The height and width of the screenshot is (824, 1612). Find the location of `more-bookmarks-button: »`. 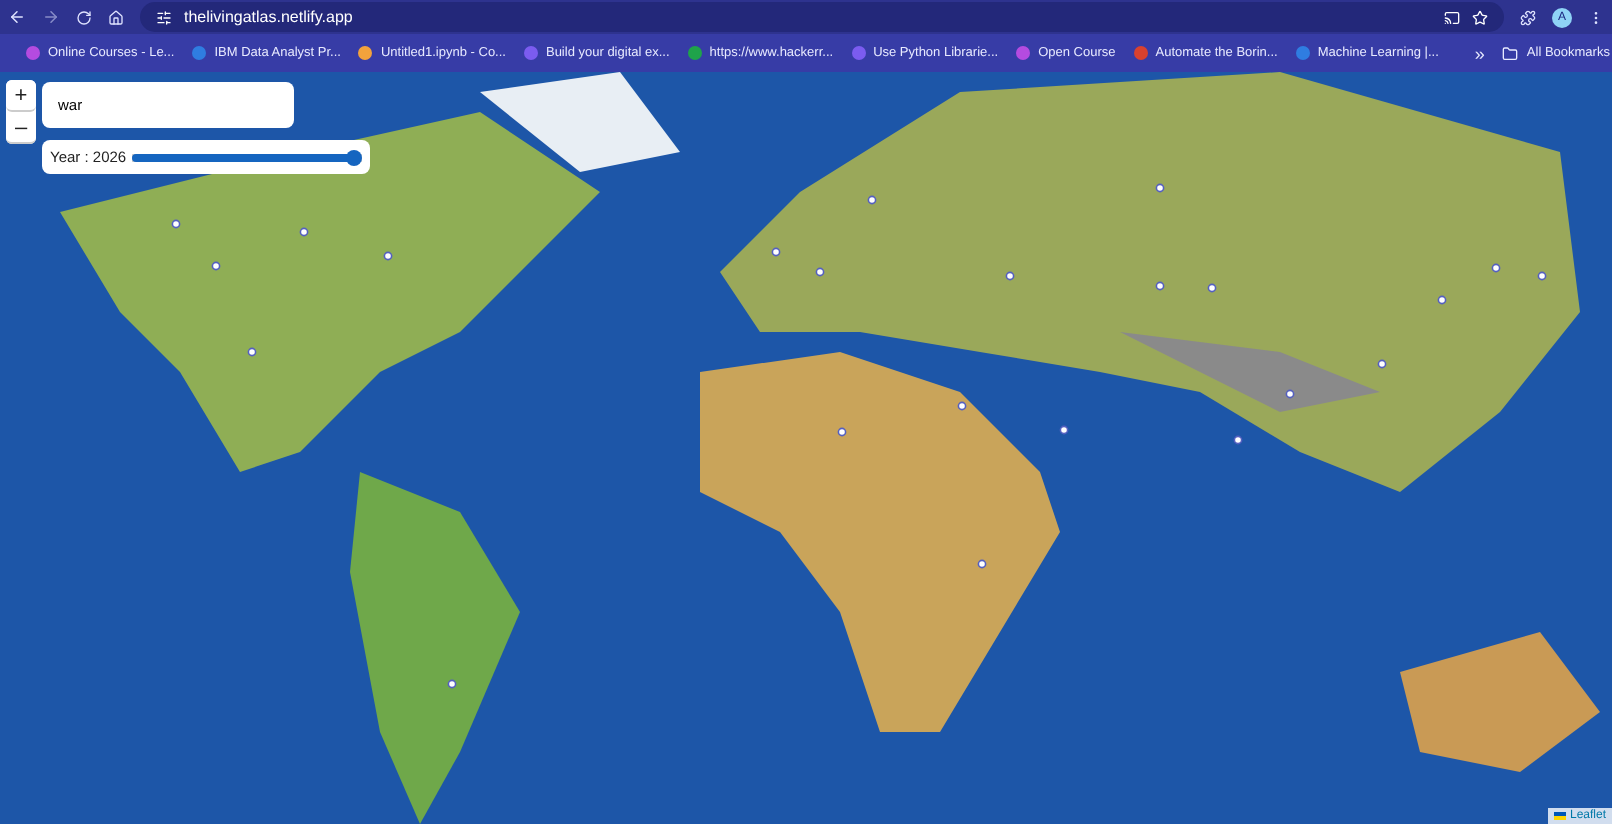

more-bookmarks-button: » is located at coordinates (1479, 53).